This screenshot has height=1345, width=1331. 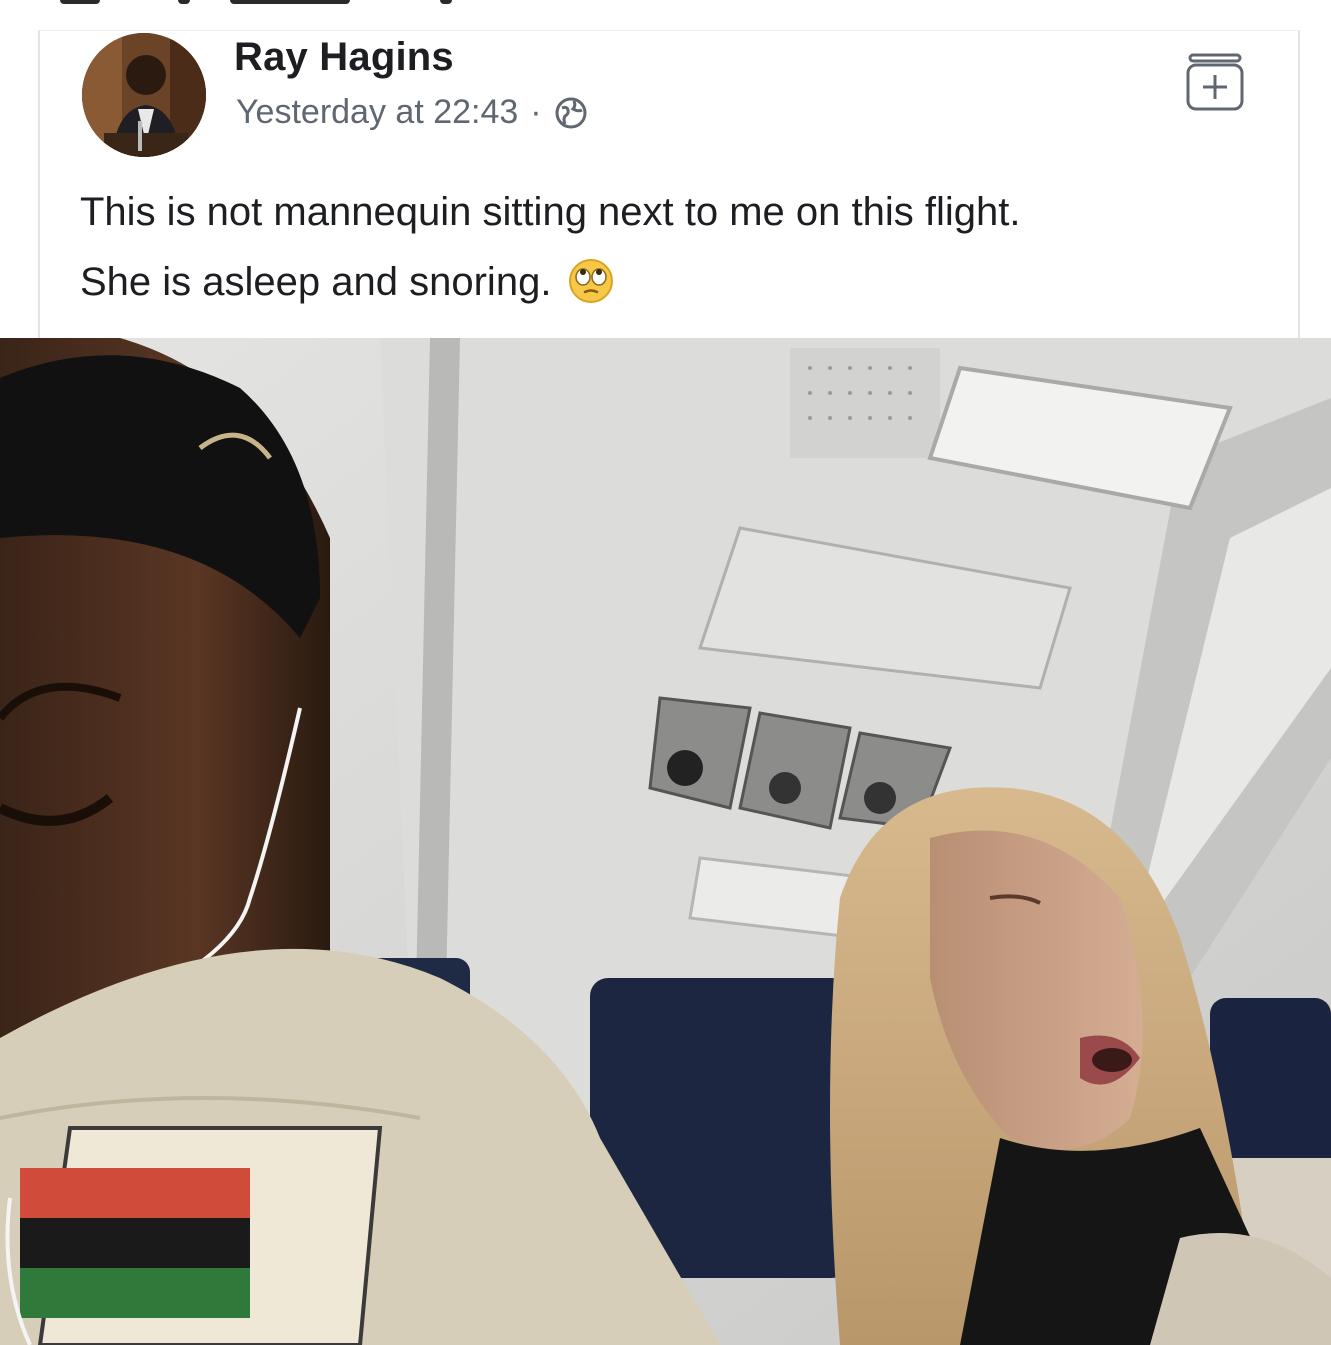 I want to click on post-text-line: She is asleep and snoring., so click(x=316, y=282).